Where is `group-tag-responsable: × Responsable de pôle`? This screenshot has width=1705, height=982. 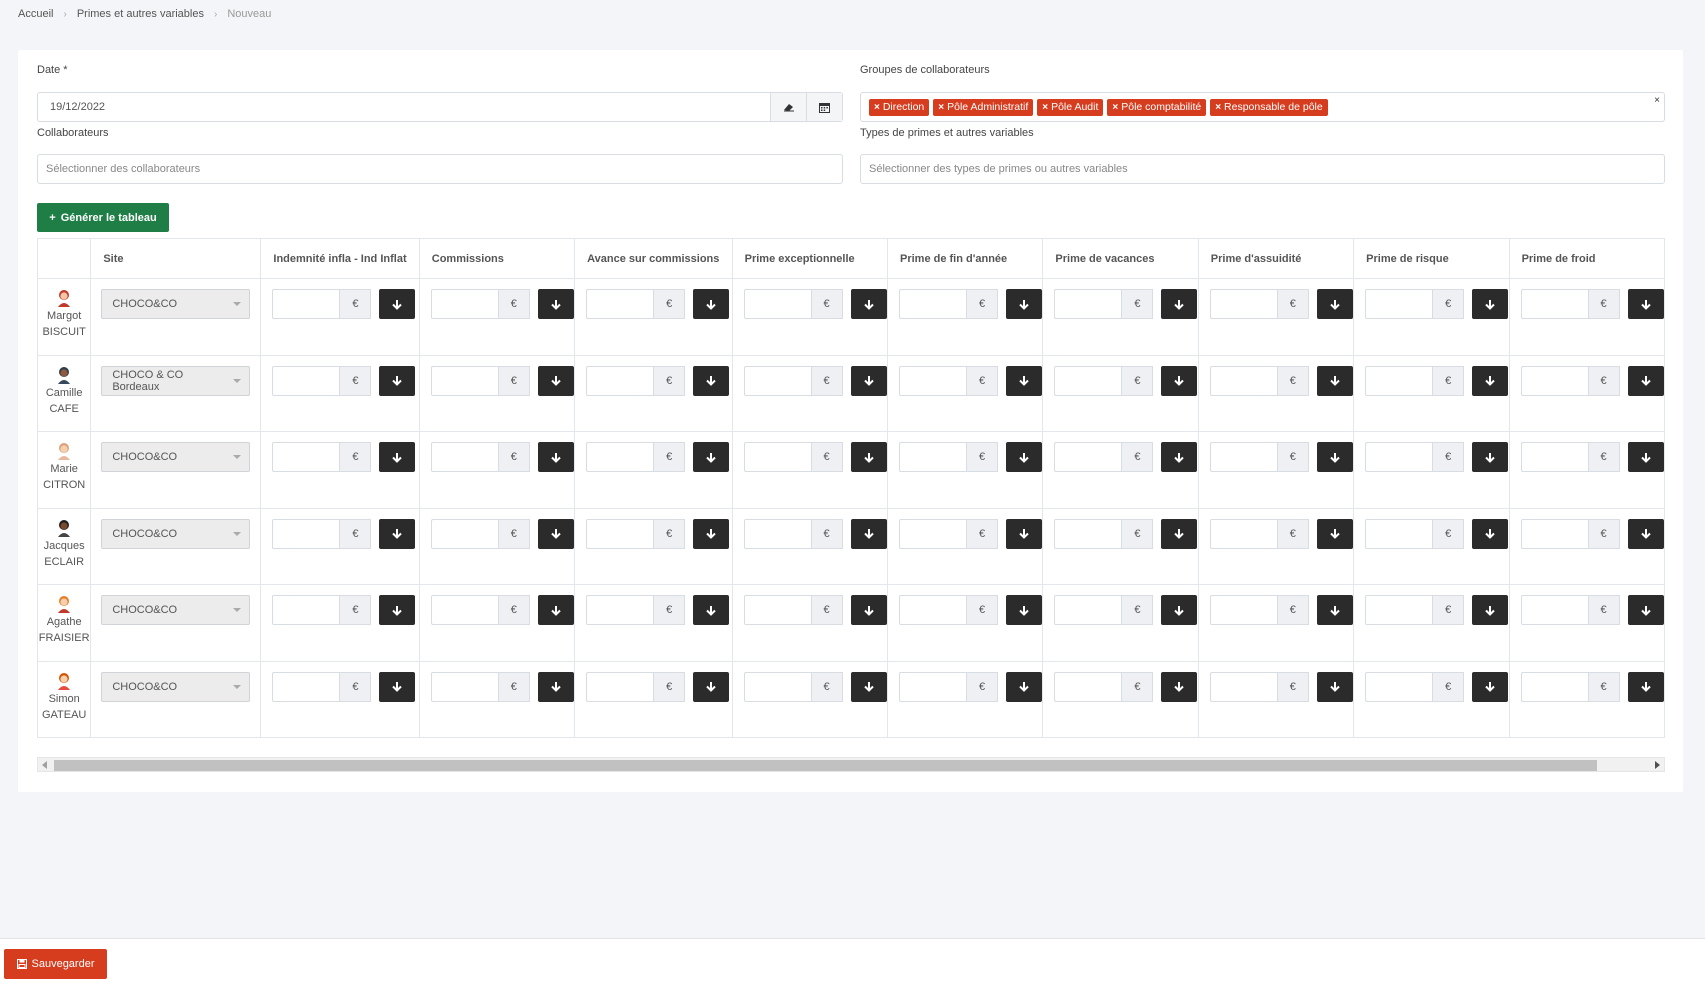 group-tag-responsable: × Responsable de pôle is located at coordinates (1269, 107).